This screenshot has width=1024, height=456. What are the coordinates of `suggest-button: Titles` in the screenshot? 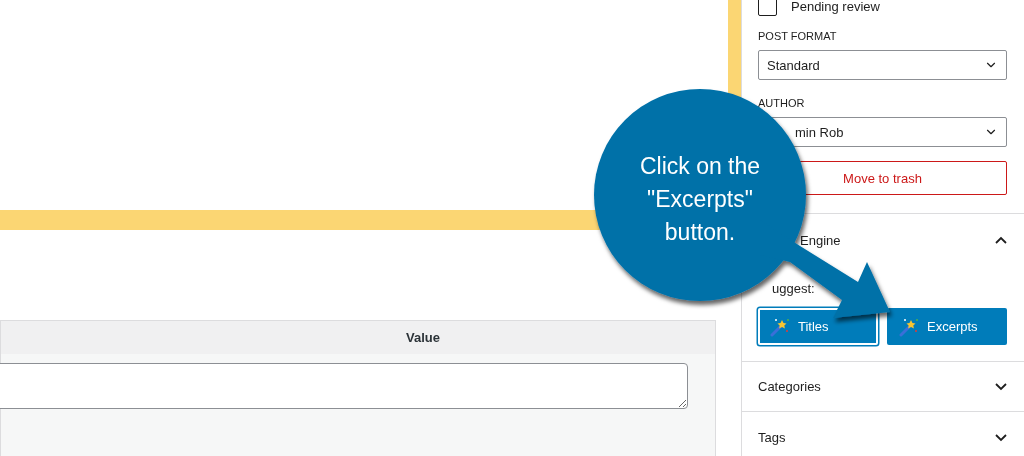 It's located at (818, 326).